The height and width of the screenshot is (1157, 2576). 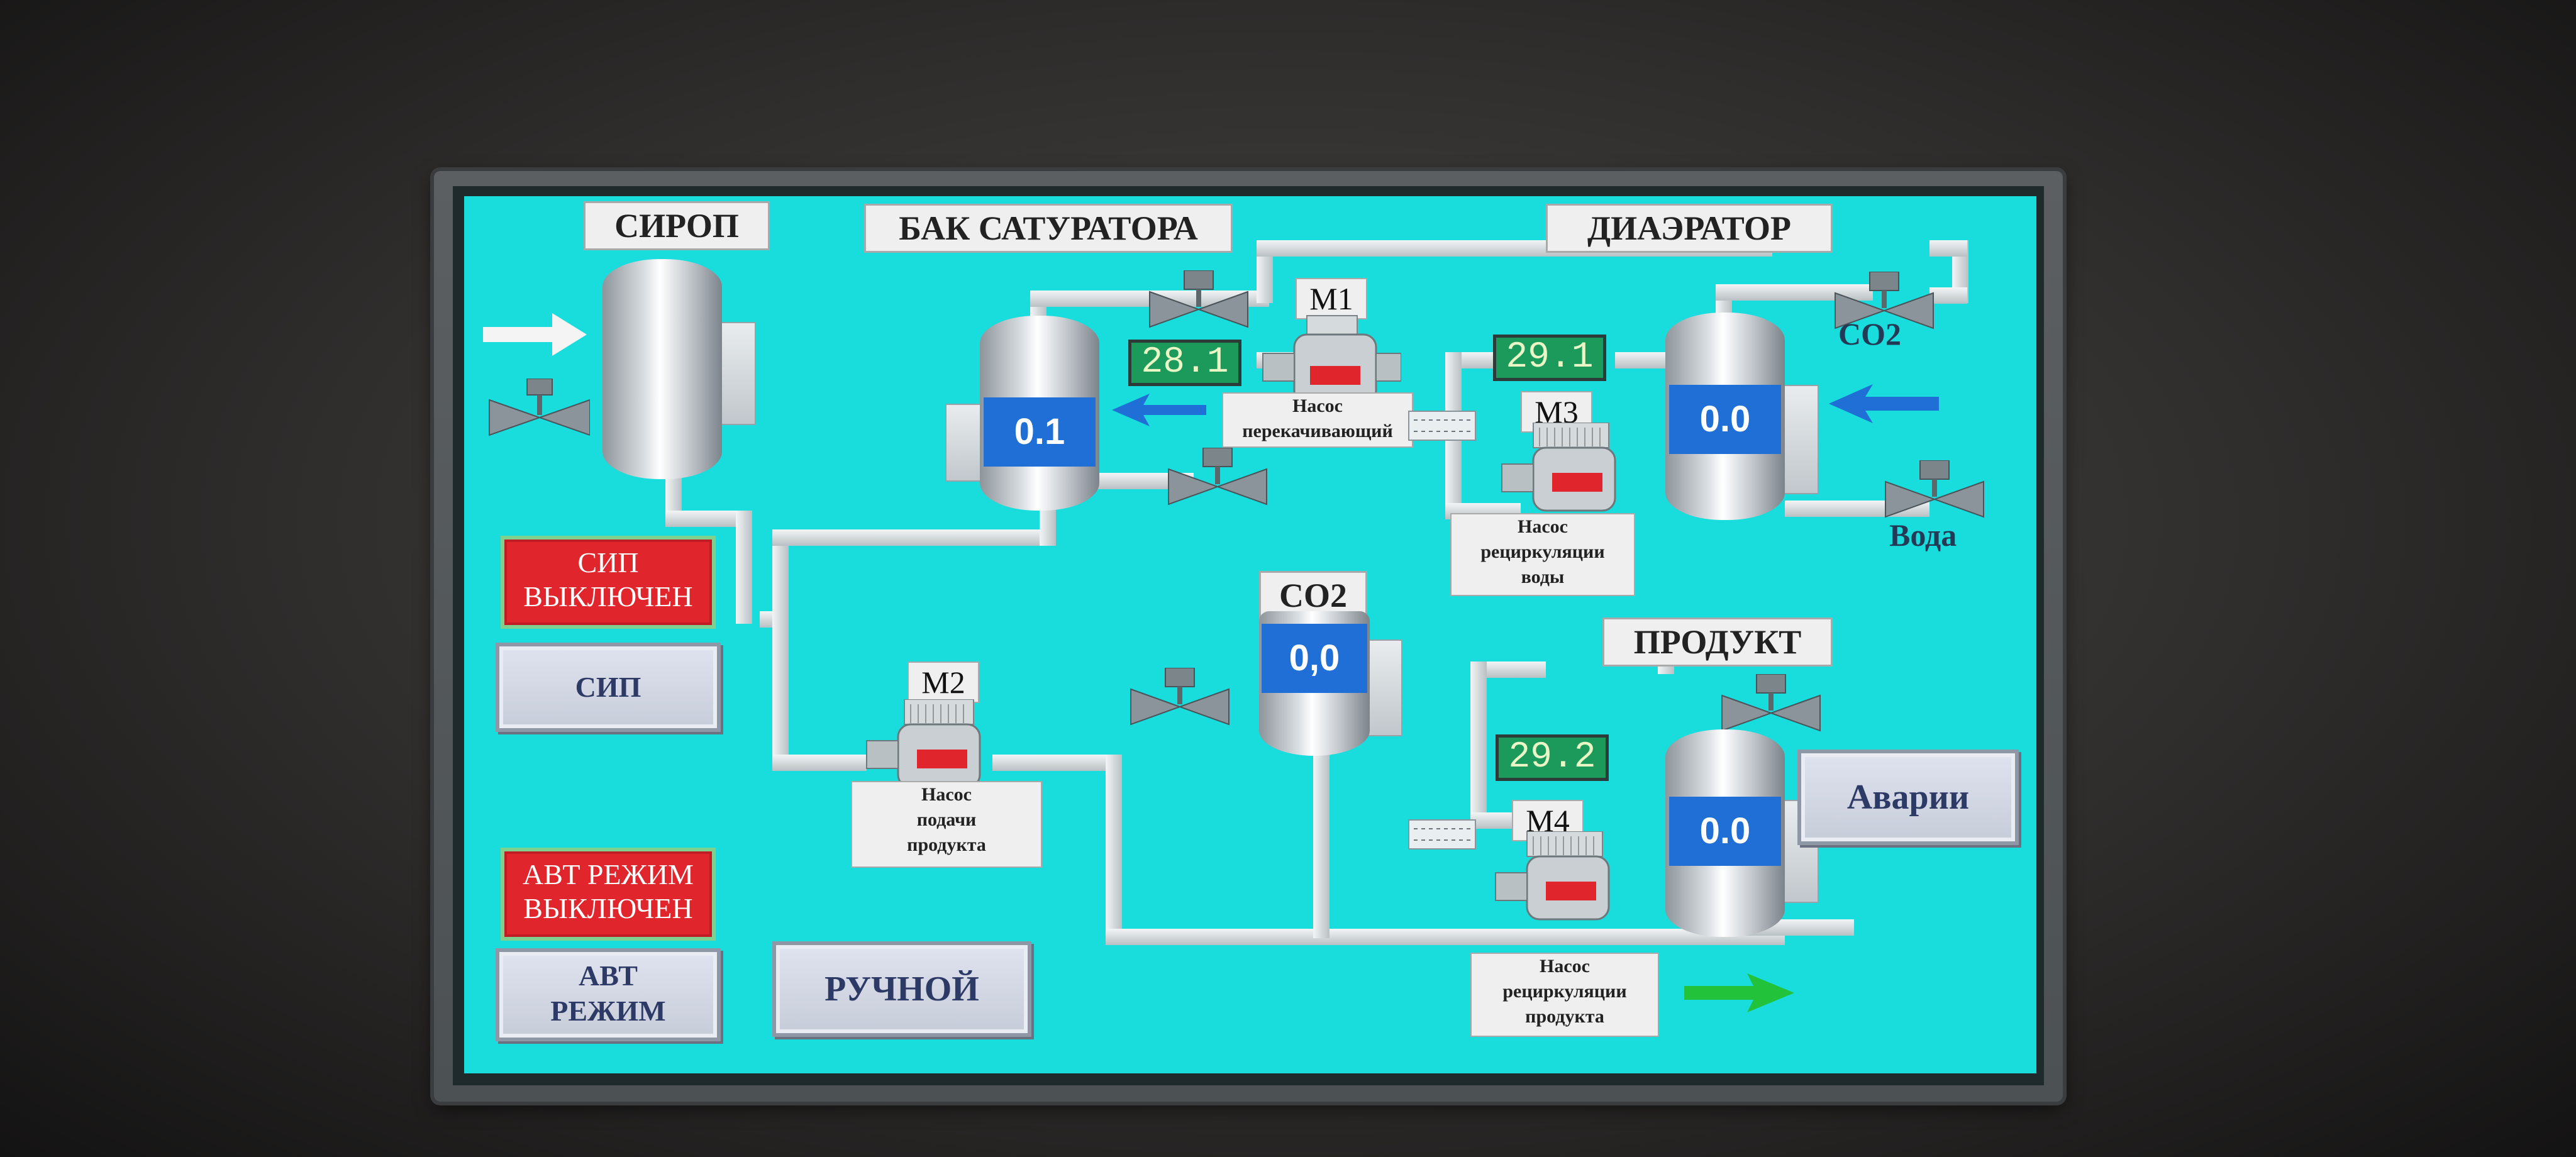 What do you see at coordinates (1552, 757) in the screenshot?
I see `temperature-display-3: 29.2` at bounding box center [1552, 757].